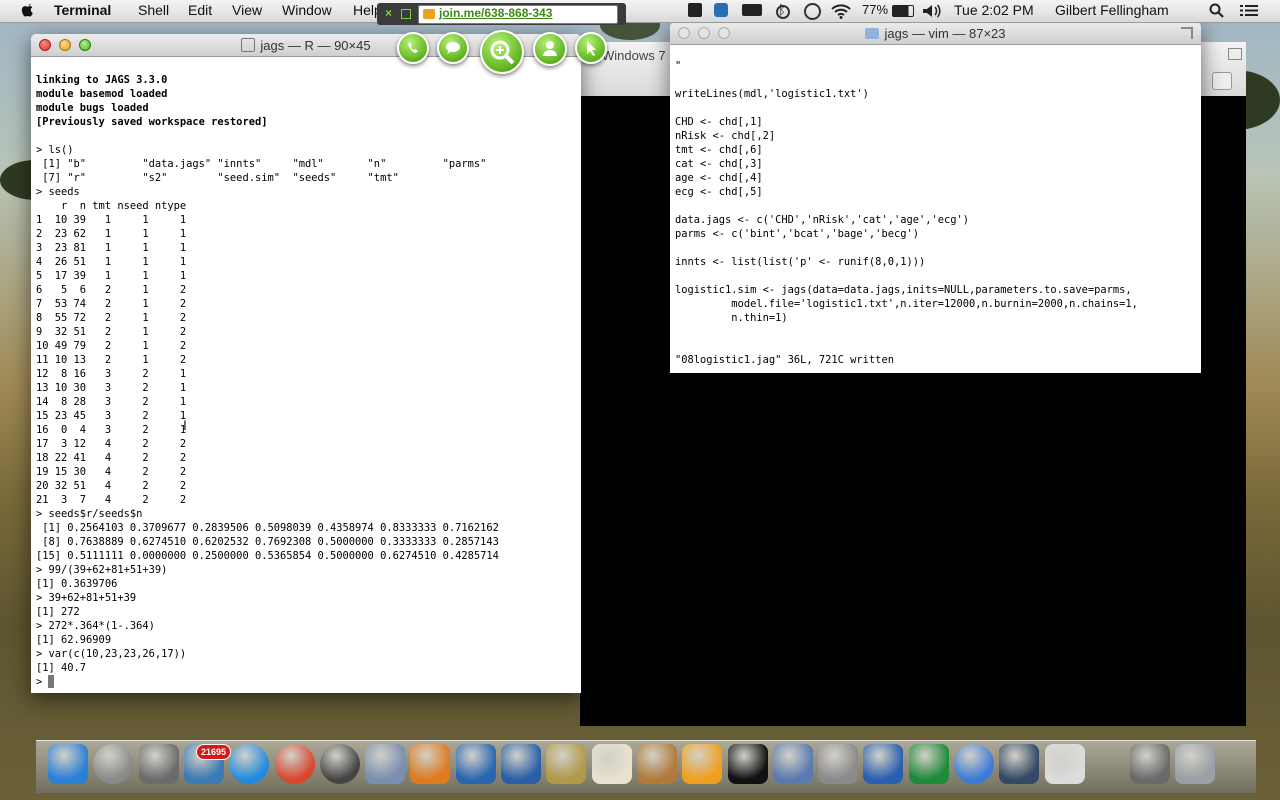  Describe the element at coordinates (521, 764) in the screenshot. I see `pandora-icon` at that location.